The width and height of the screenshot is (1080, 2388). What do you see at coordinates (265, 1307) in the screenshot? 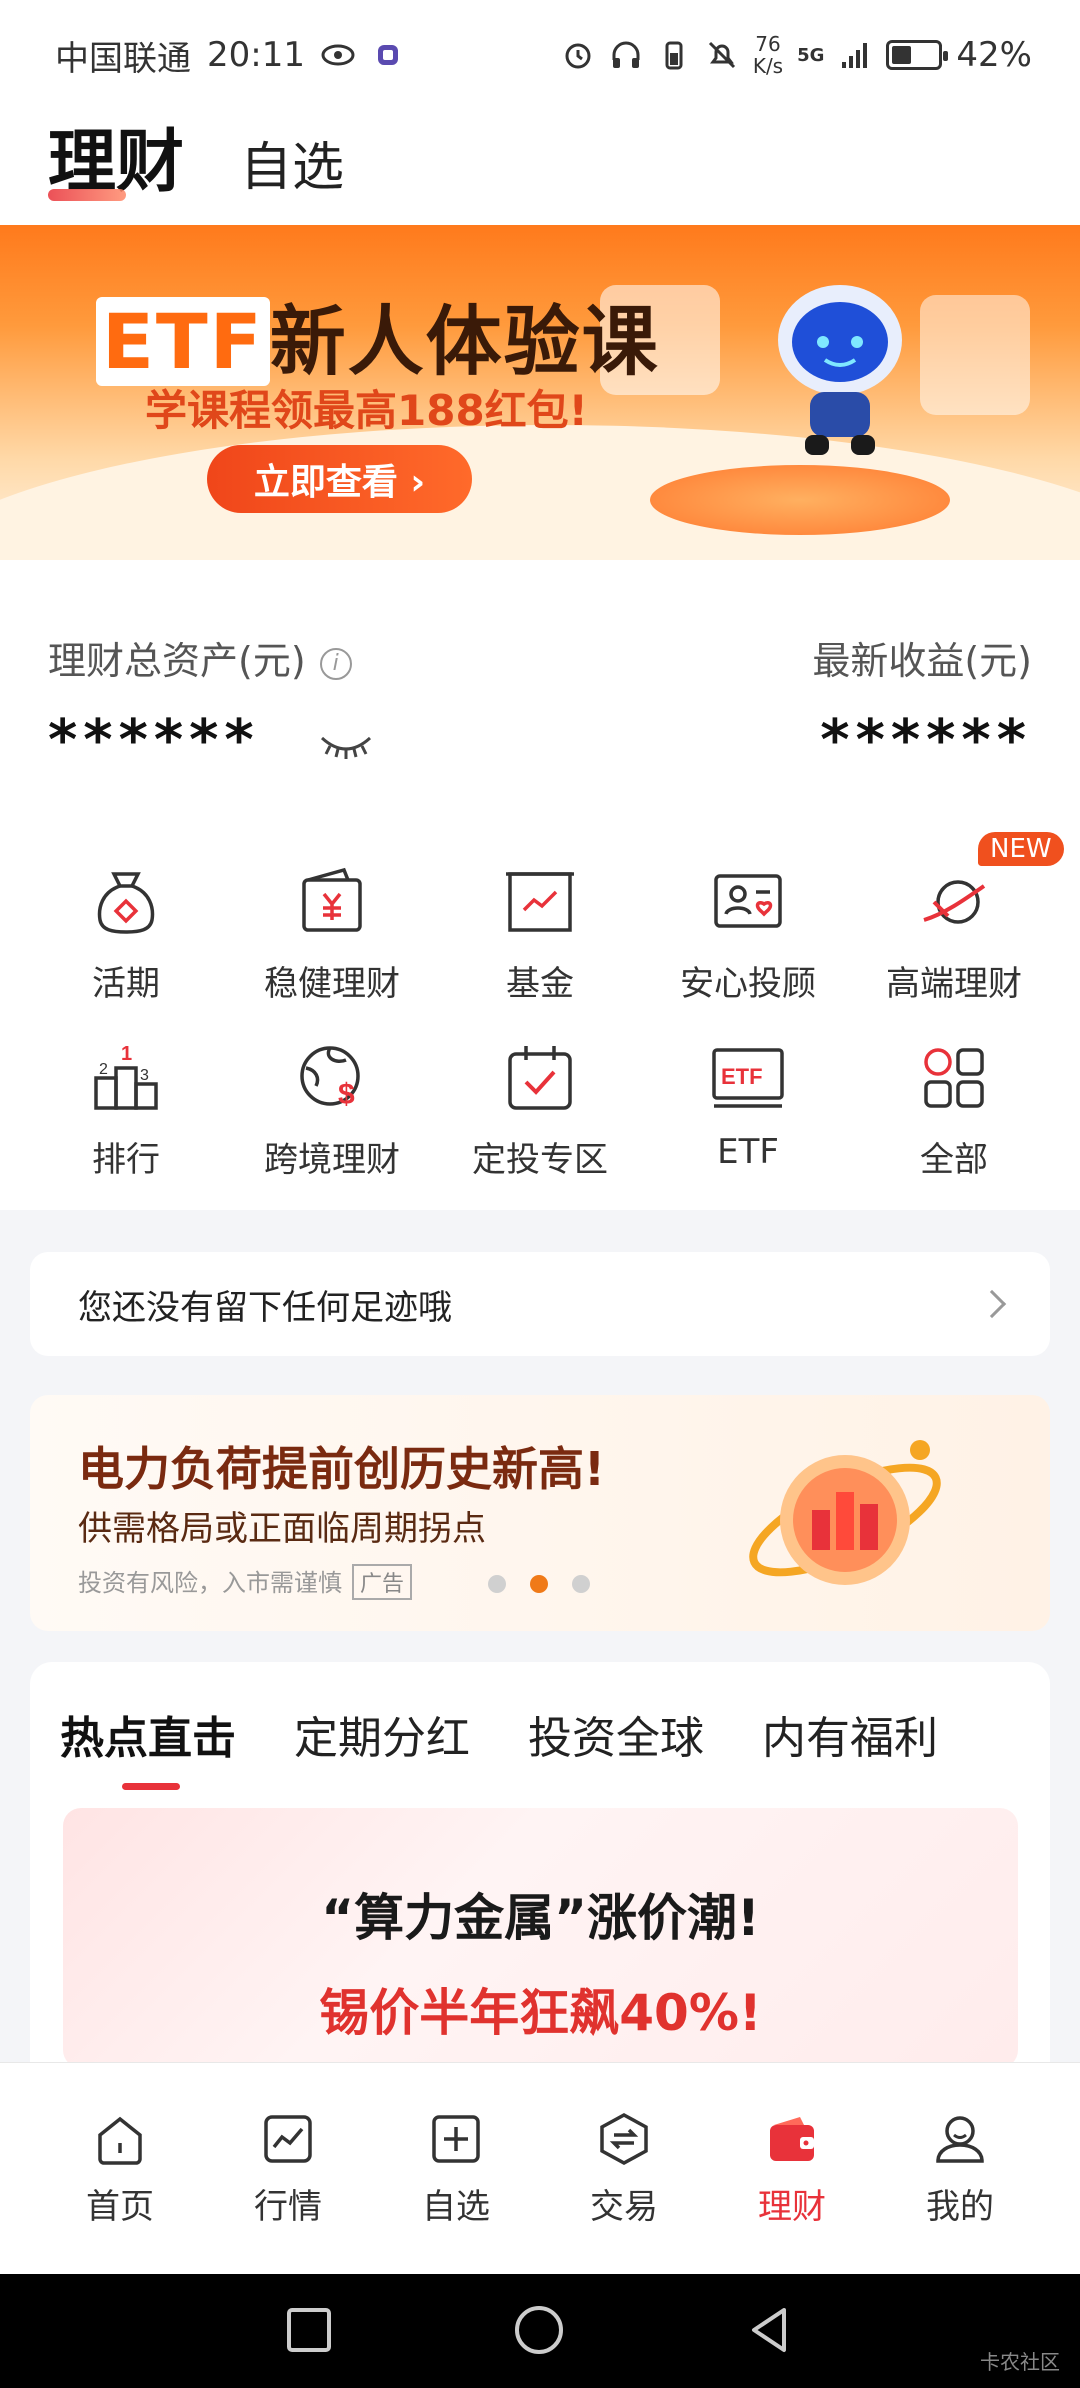
I see `footprint-text: 您还没有留下任何足迹哦` at bounding box center [265, 1307].